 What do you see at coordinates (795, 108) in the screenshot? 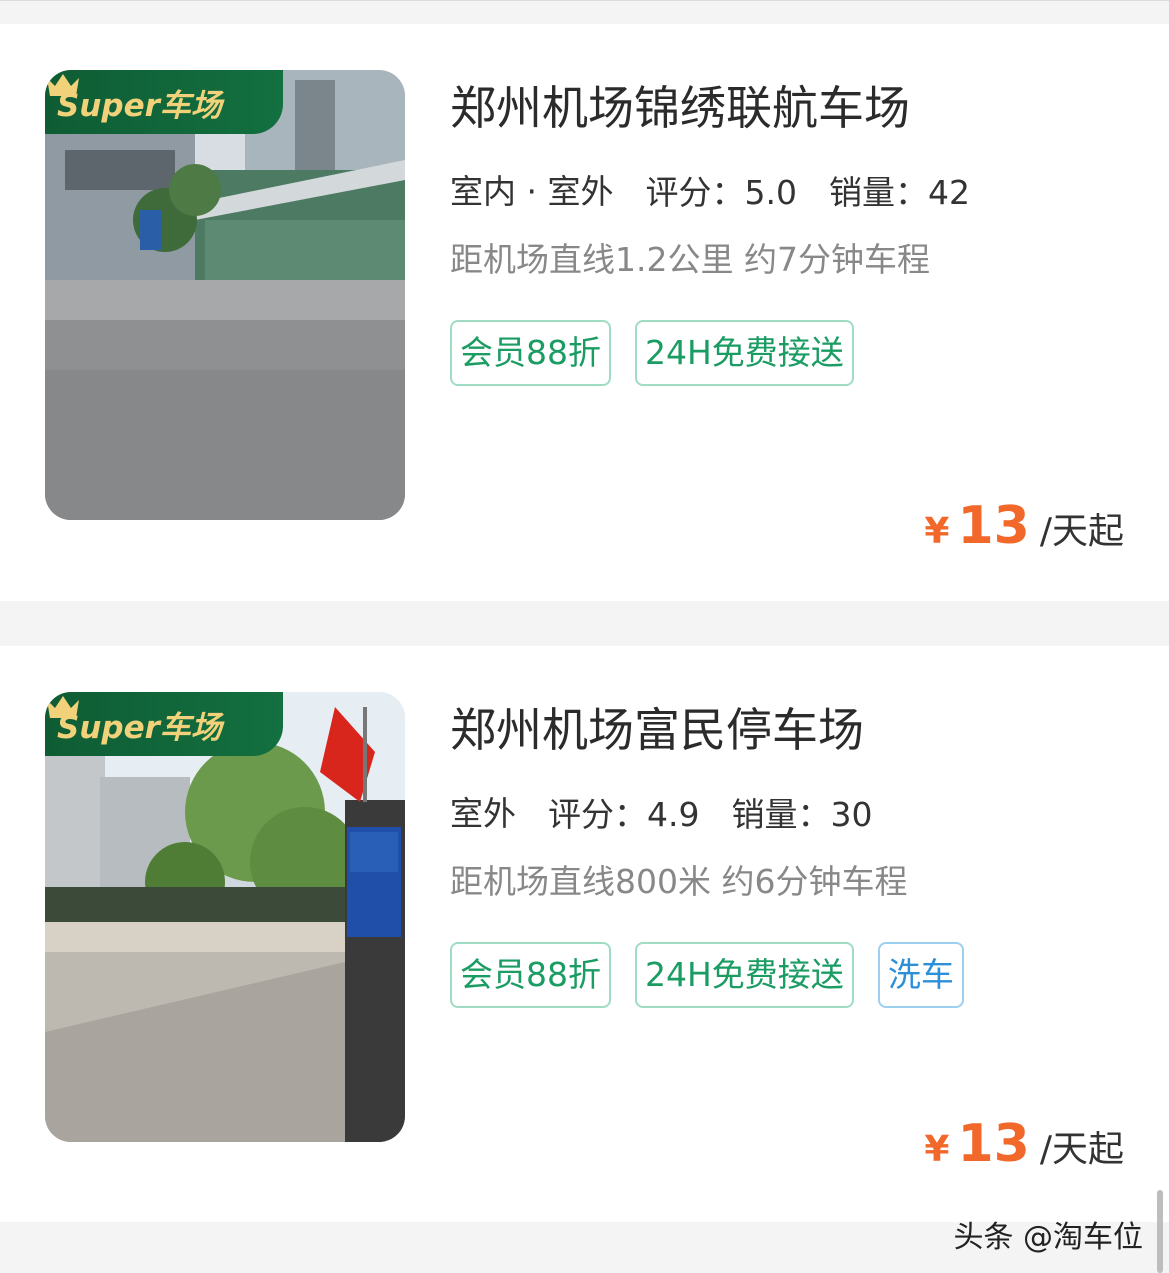
I see `lot-name: 郑州机场锦绣联航车场` at bounding box center [795, 108].